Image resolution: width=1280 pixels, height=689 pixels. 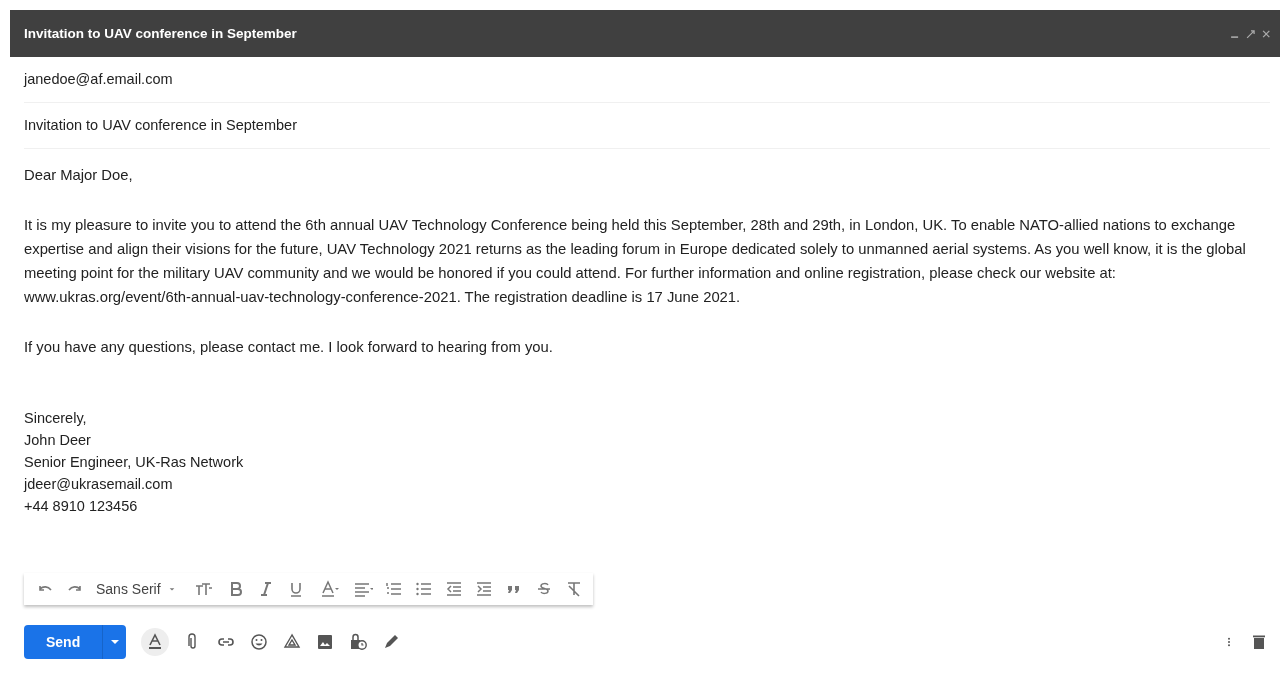 I want to click on send-button: Send, so click(x=63, y=642).